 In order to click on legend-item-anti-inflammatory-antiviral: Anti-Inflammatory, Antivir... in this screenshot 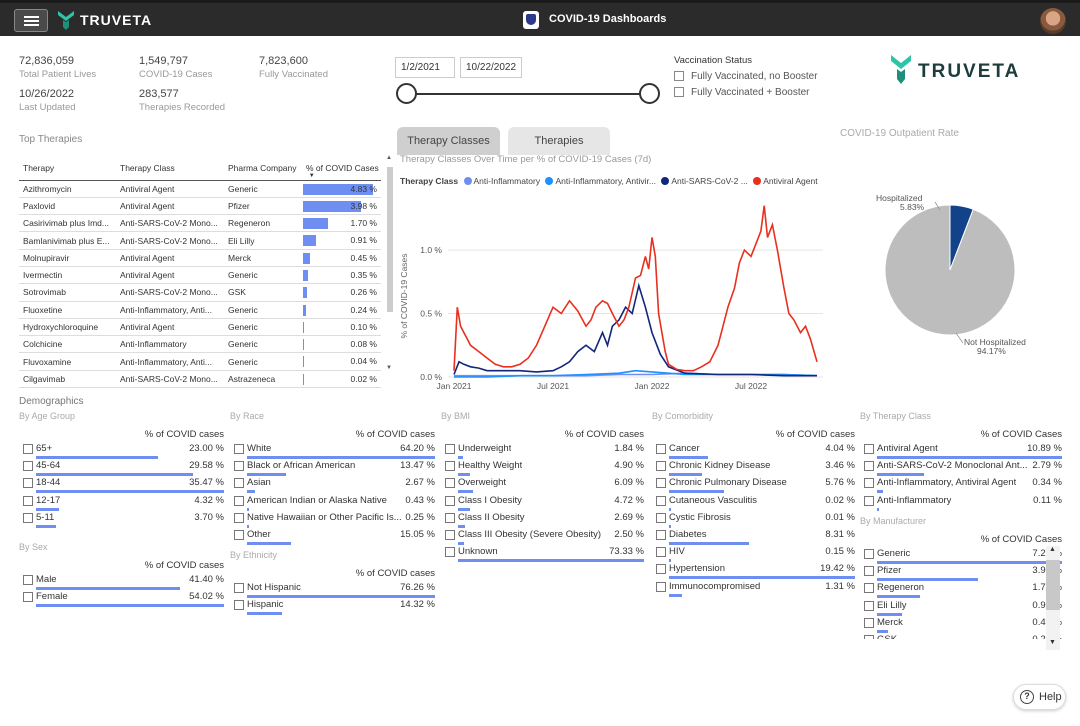, I will do `click(600, 181)`.